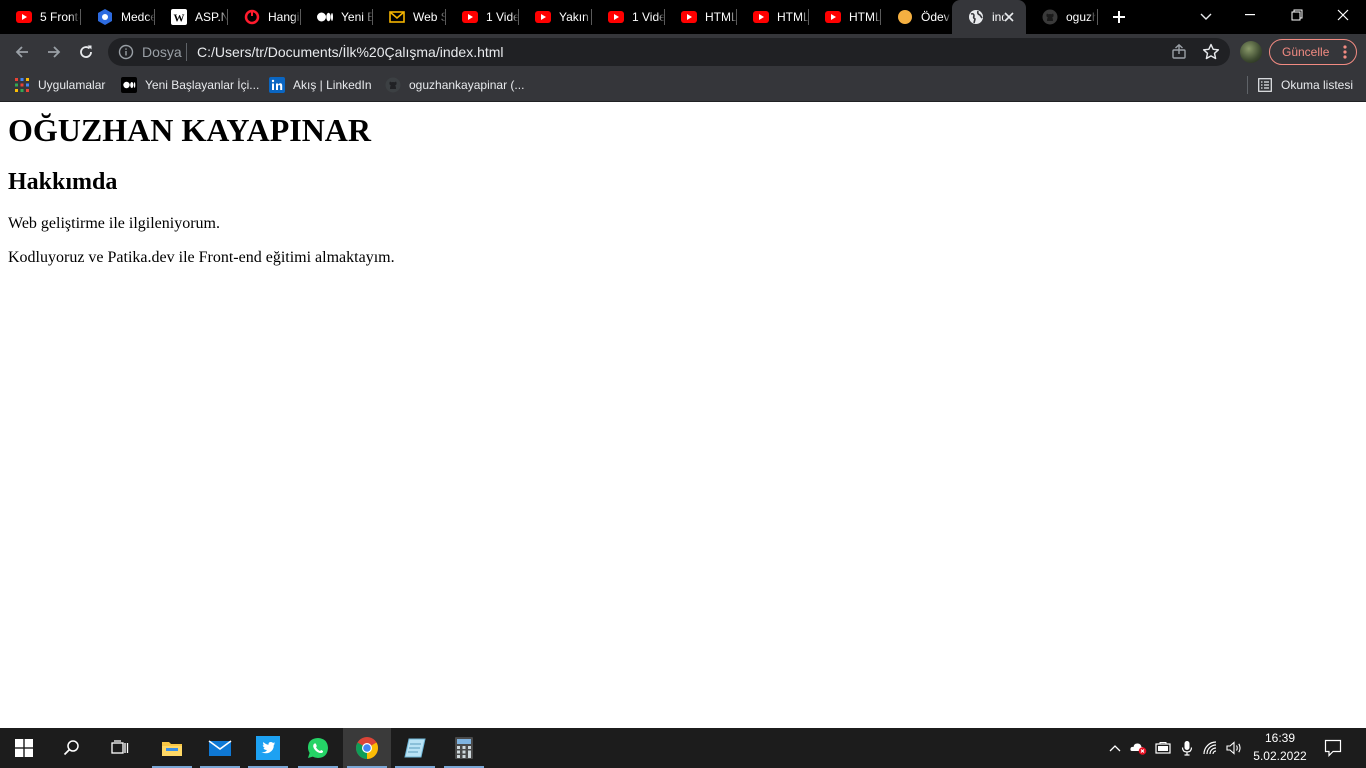 This screenshot has height=768, width=1366. I want to click on tab-search-button, so click(1206, 17).